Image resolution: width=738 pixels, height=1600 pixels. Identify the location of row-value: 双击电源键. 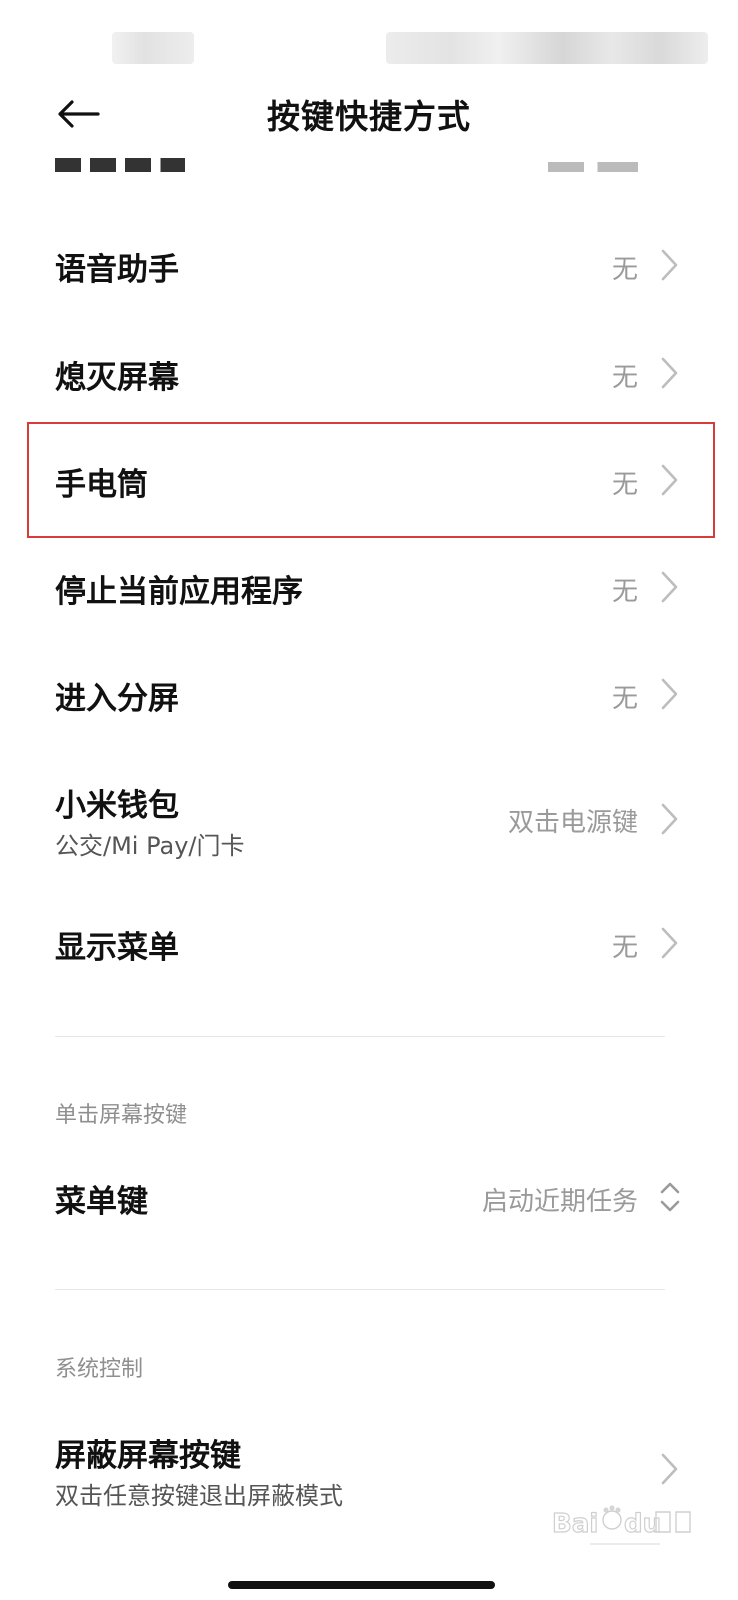
(572, 823).